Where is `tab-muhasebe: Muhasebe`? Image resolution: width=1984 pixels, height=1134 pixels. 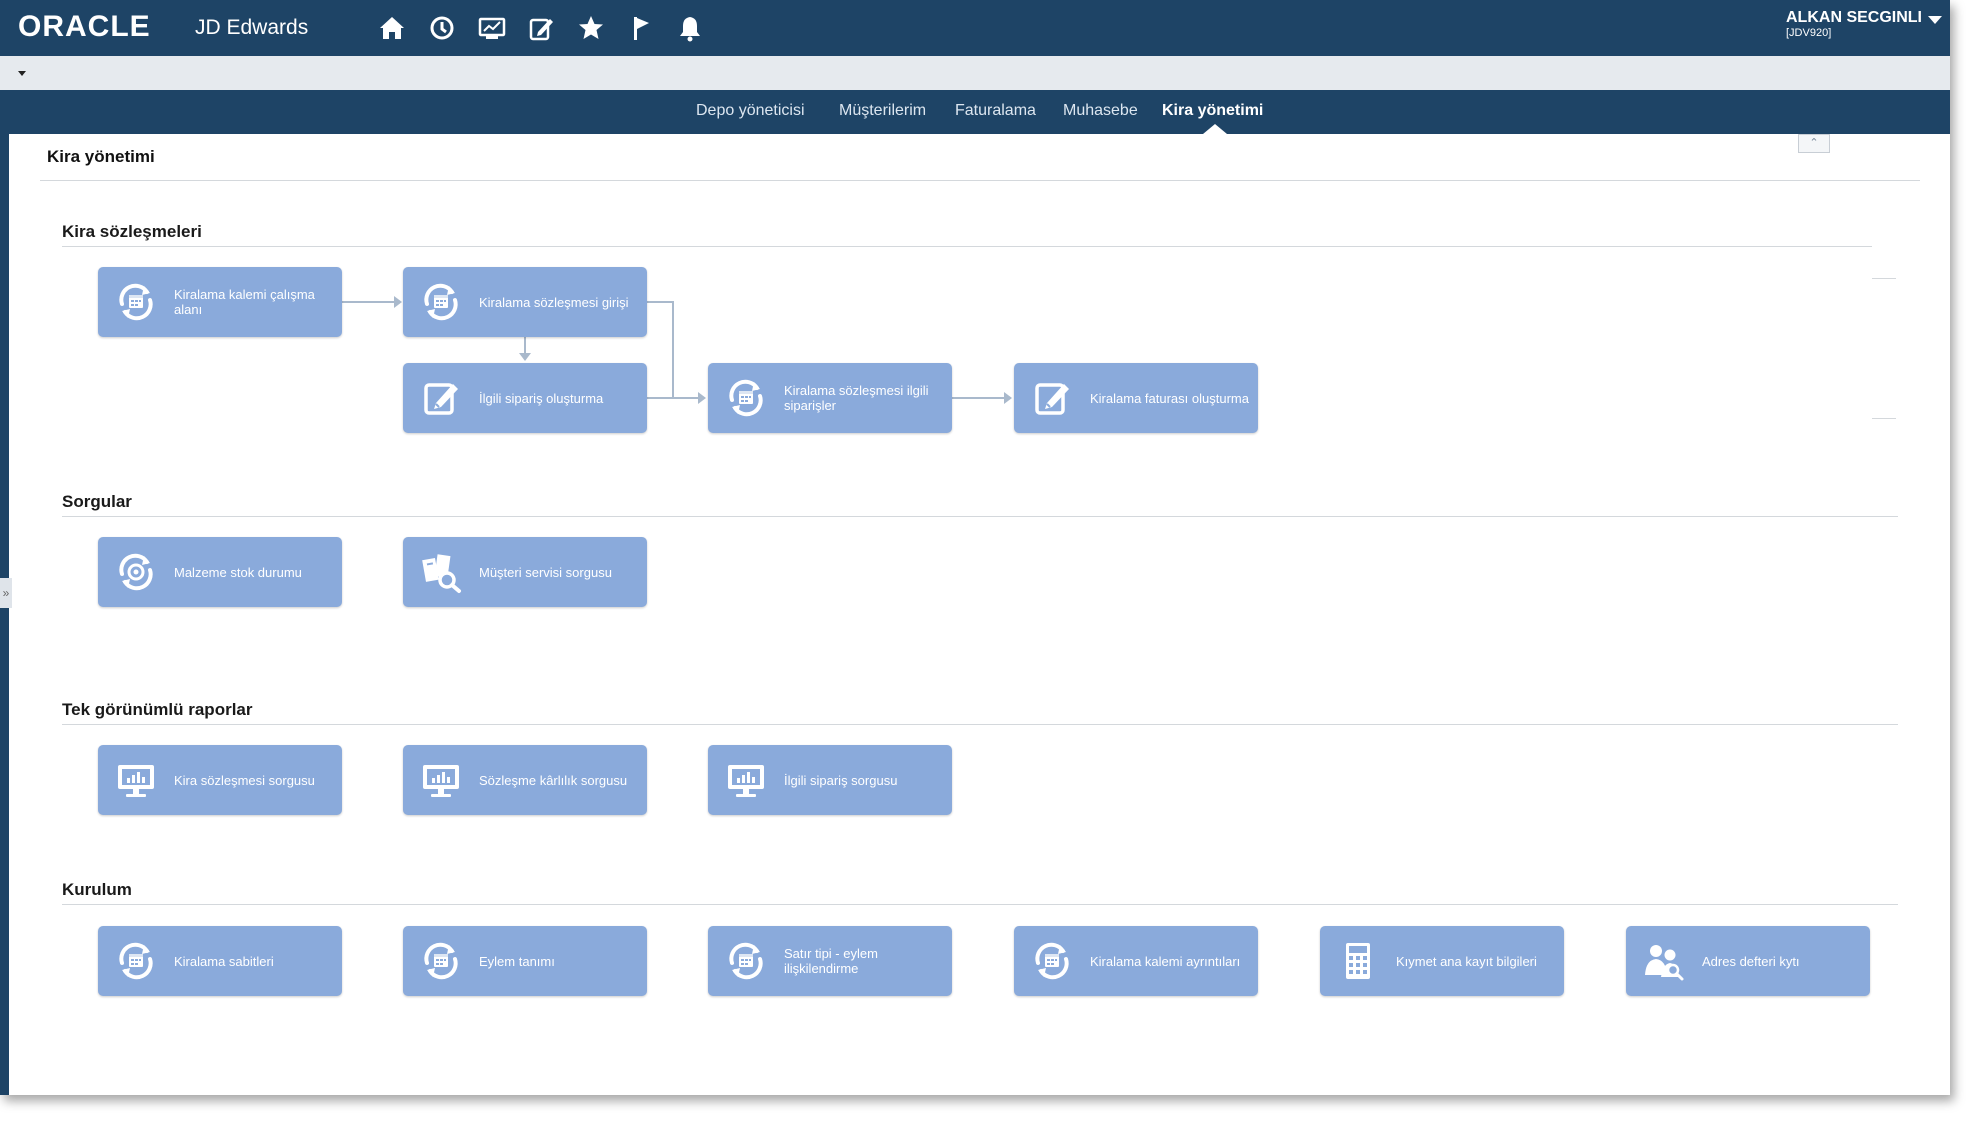
tab-muhasebe: Muhasebe is located at coordinates (1100, 111).